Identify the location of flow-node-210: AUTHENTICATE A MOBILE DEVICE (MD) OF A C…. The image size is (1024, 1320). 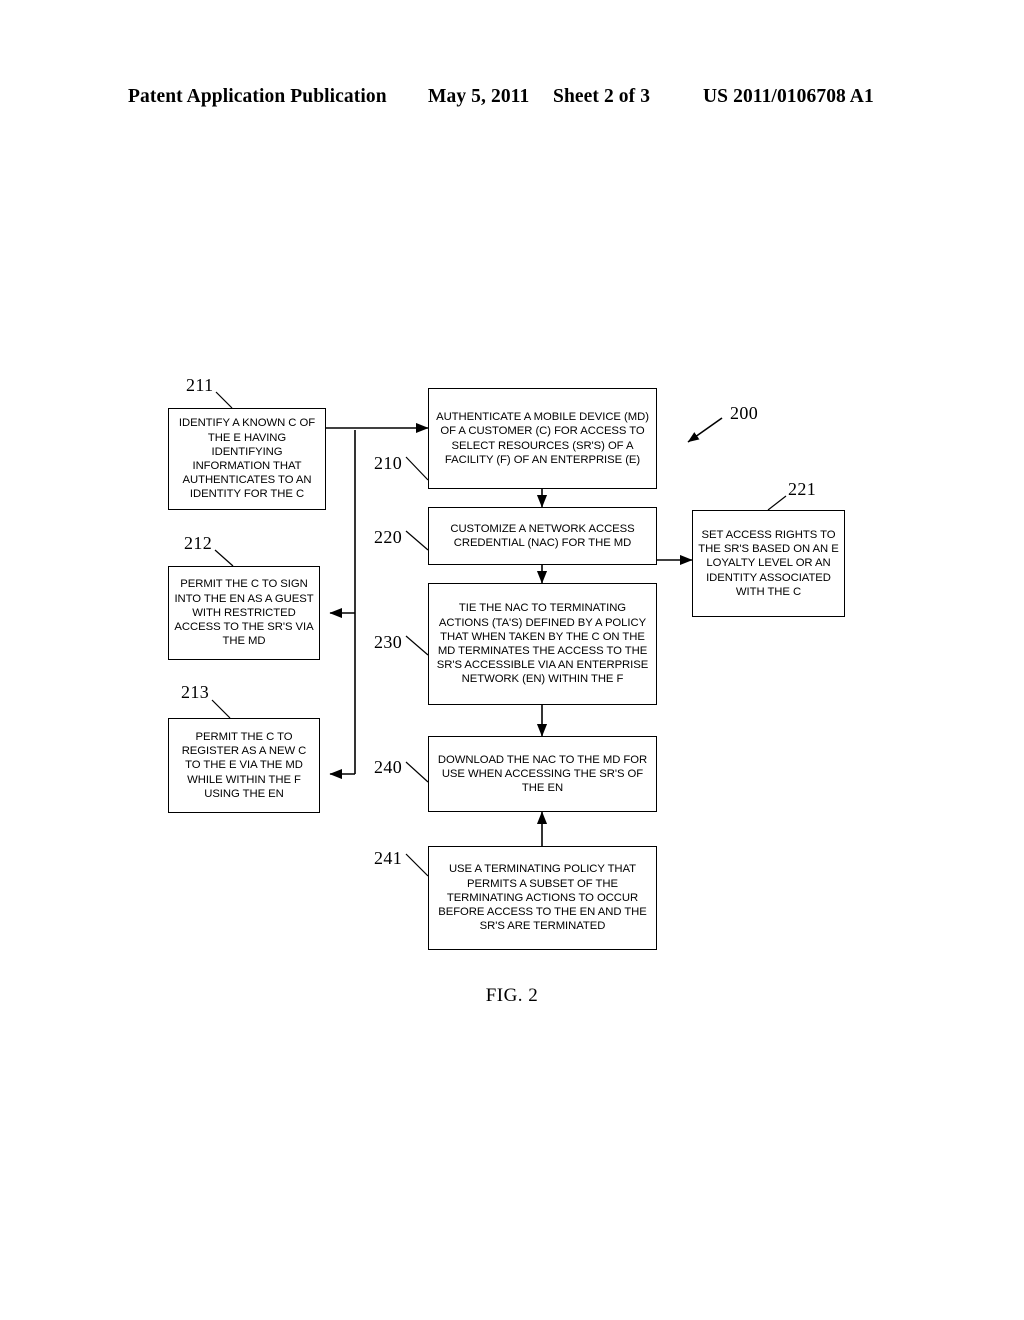
(542, 438).